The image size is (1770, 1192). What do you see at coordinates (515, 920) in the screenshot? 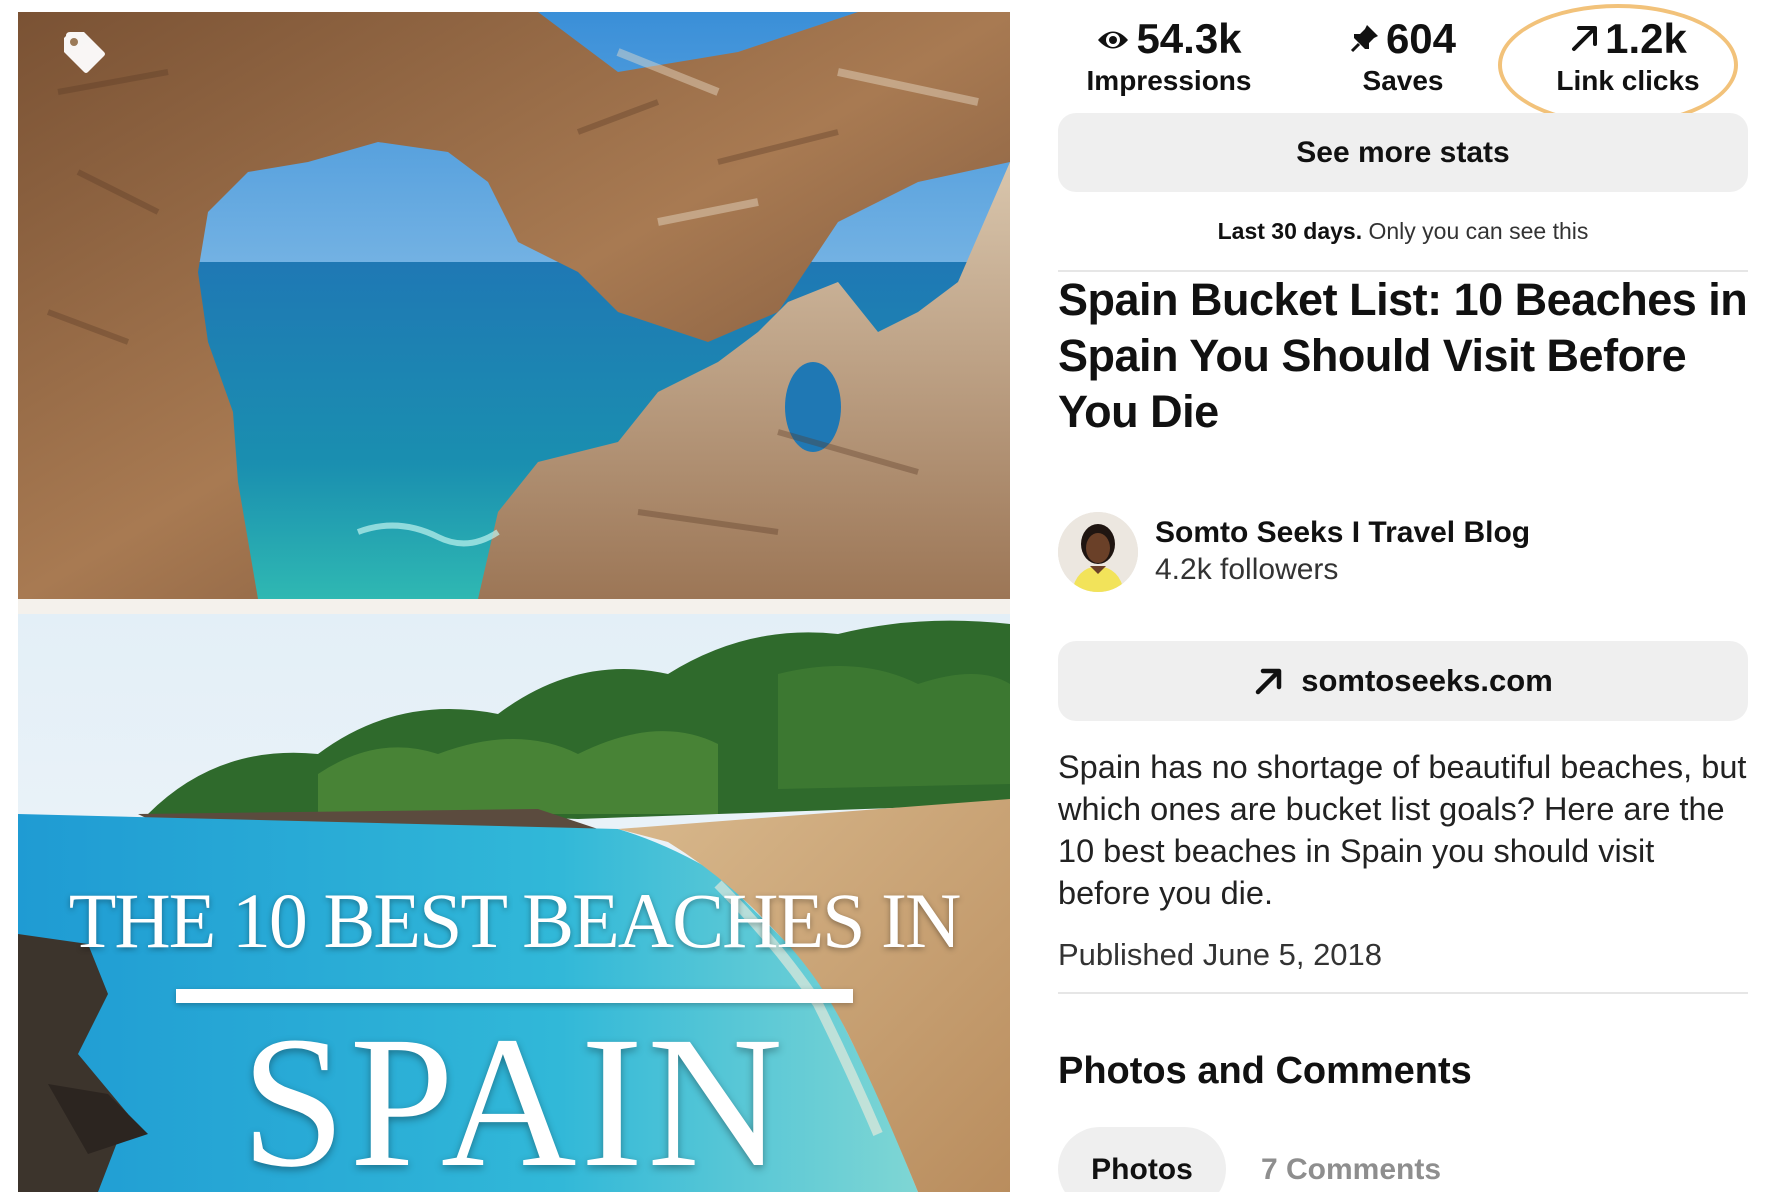
I see `image-overlay-headline: THE 10 BEST BEACHES IN` at bounding box center [515, 920].